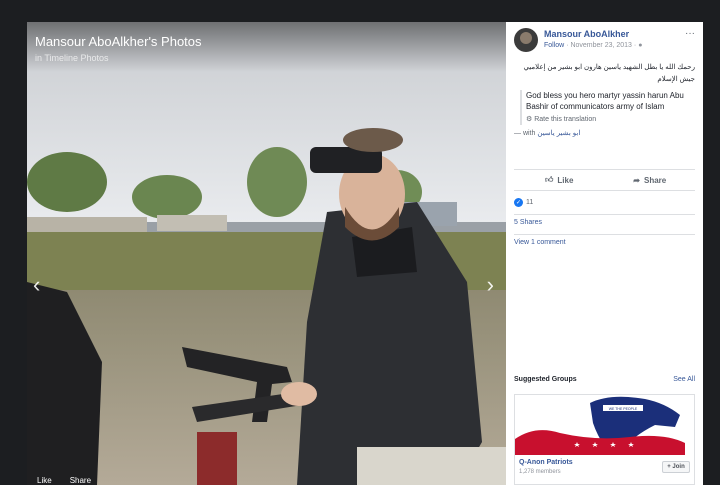 The height and width of the screenshot is (485, 720). I want to click on author-name: Mansour AboAlkher, so click(586, 34).